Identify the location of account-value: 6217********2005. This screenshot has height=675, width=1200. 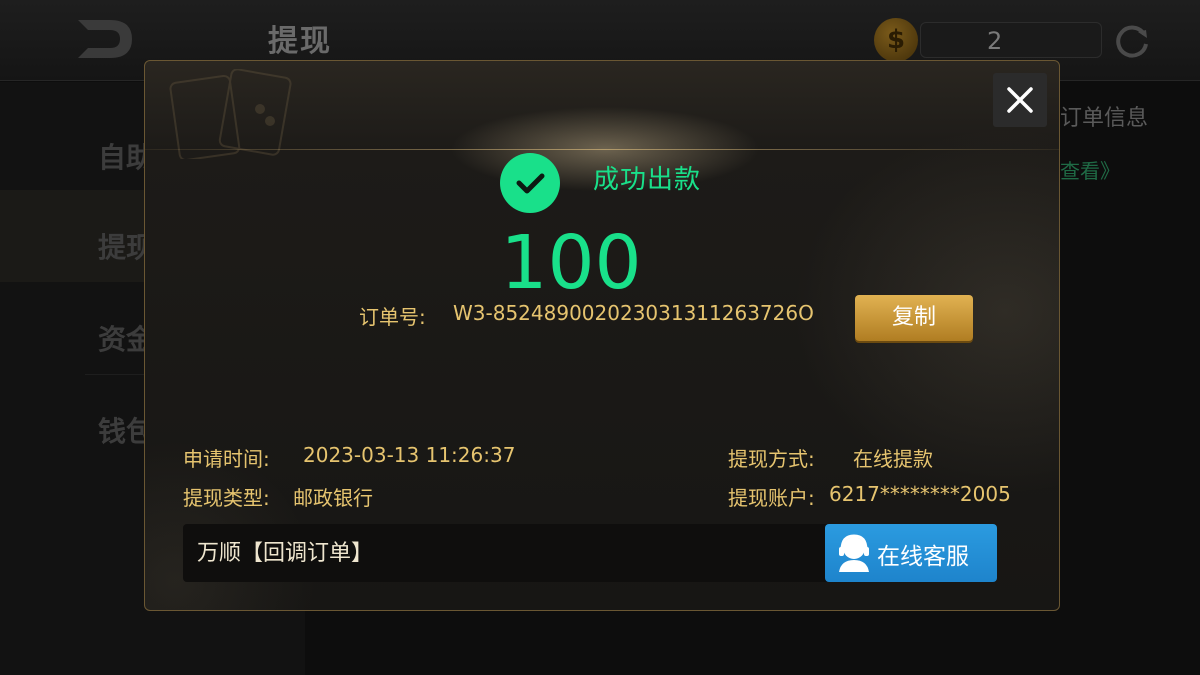
(920, 494).